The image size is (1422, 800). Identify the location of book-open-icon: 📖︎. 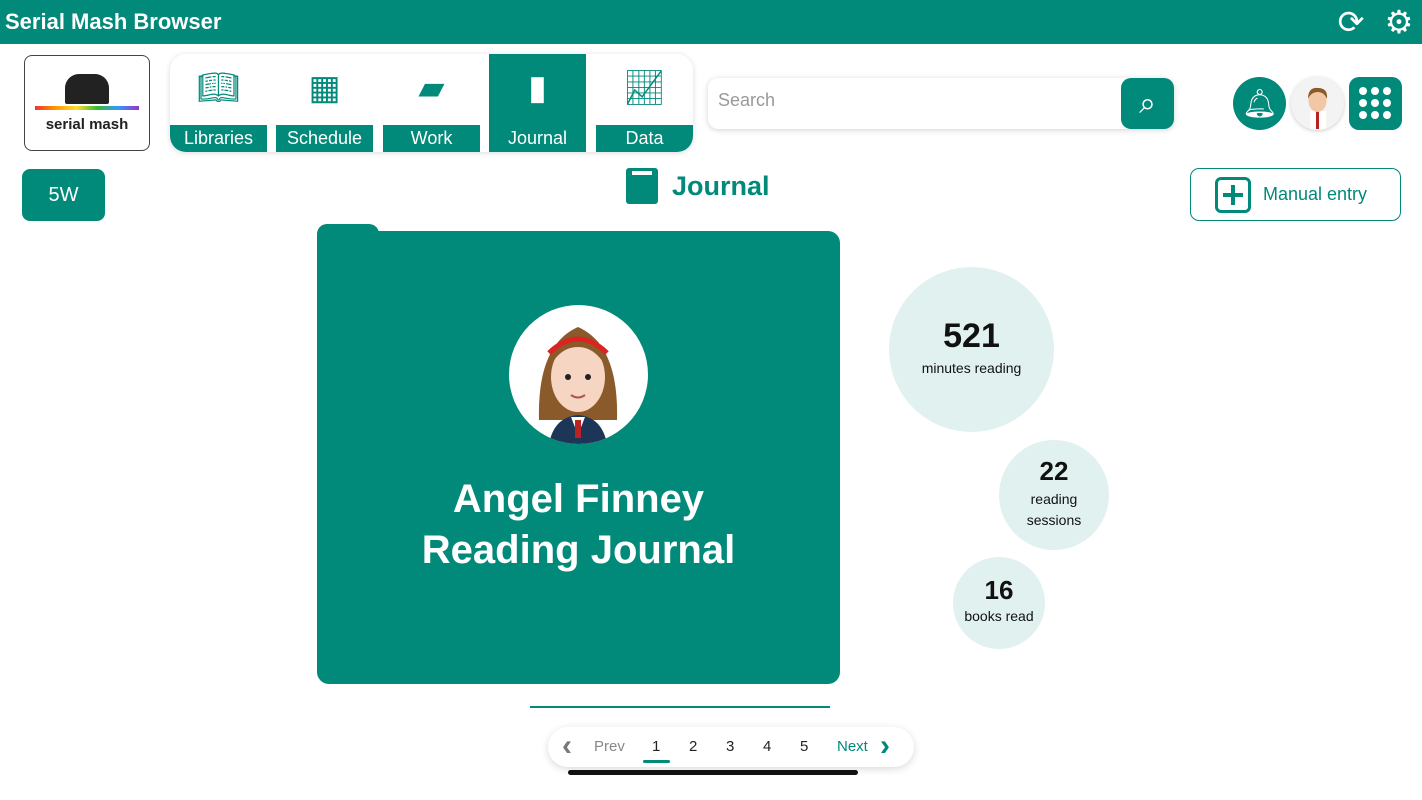
(218, 88).